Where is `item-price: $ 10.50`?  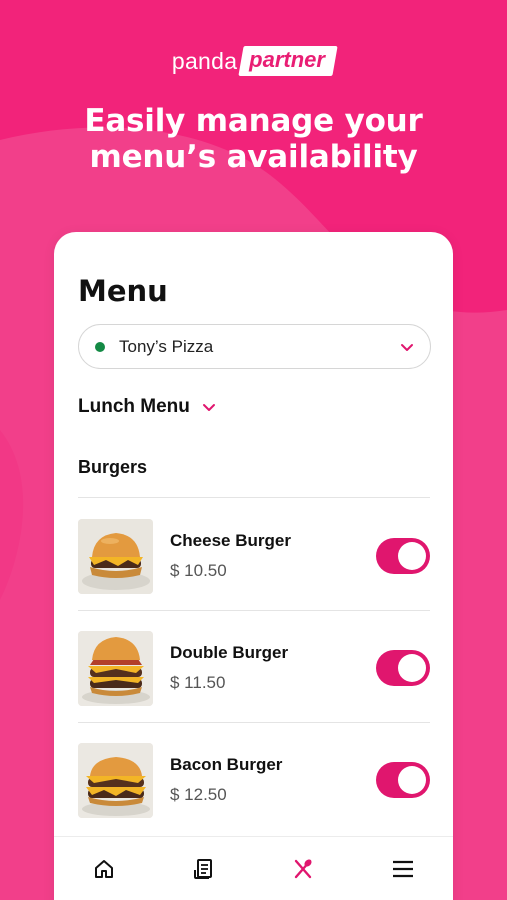 item-price: $ 10.50 is located at coordinates (198, 570).